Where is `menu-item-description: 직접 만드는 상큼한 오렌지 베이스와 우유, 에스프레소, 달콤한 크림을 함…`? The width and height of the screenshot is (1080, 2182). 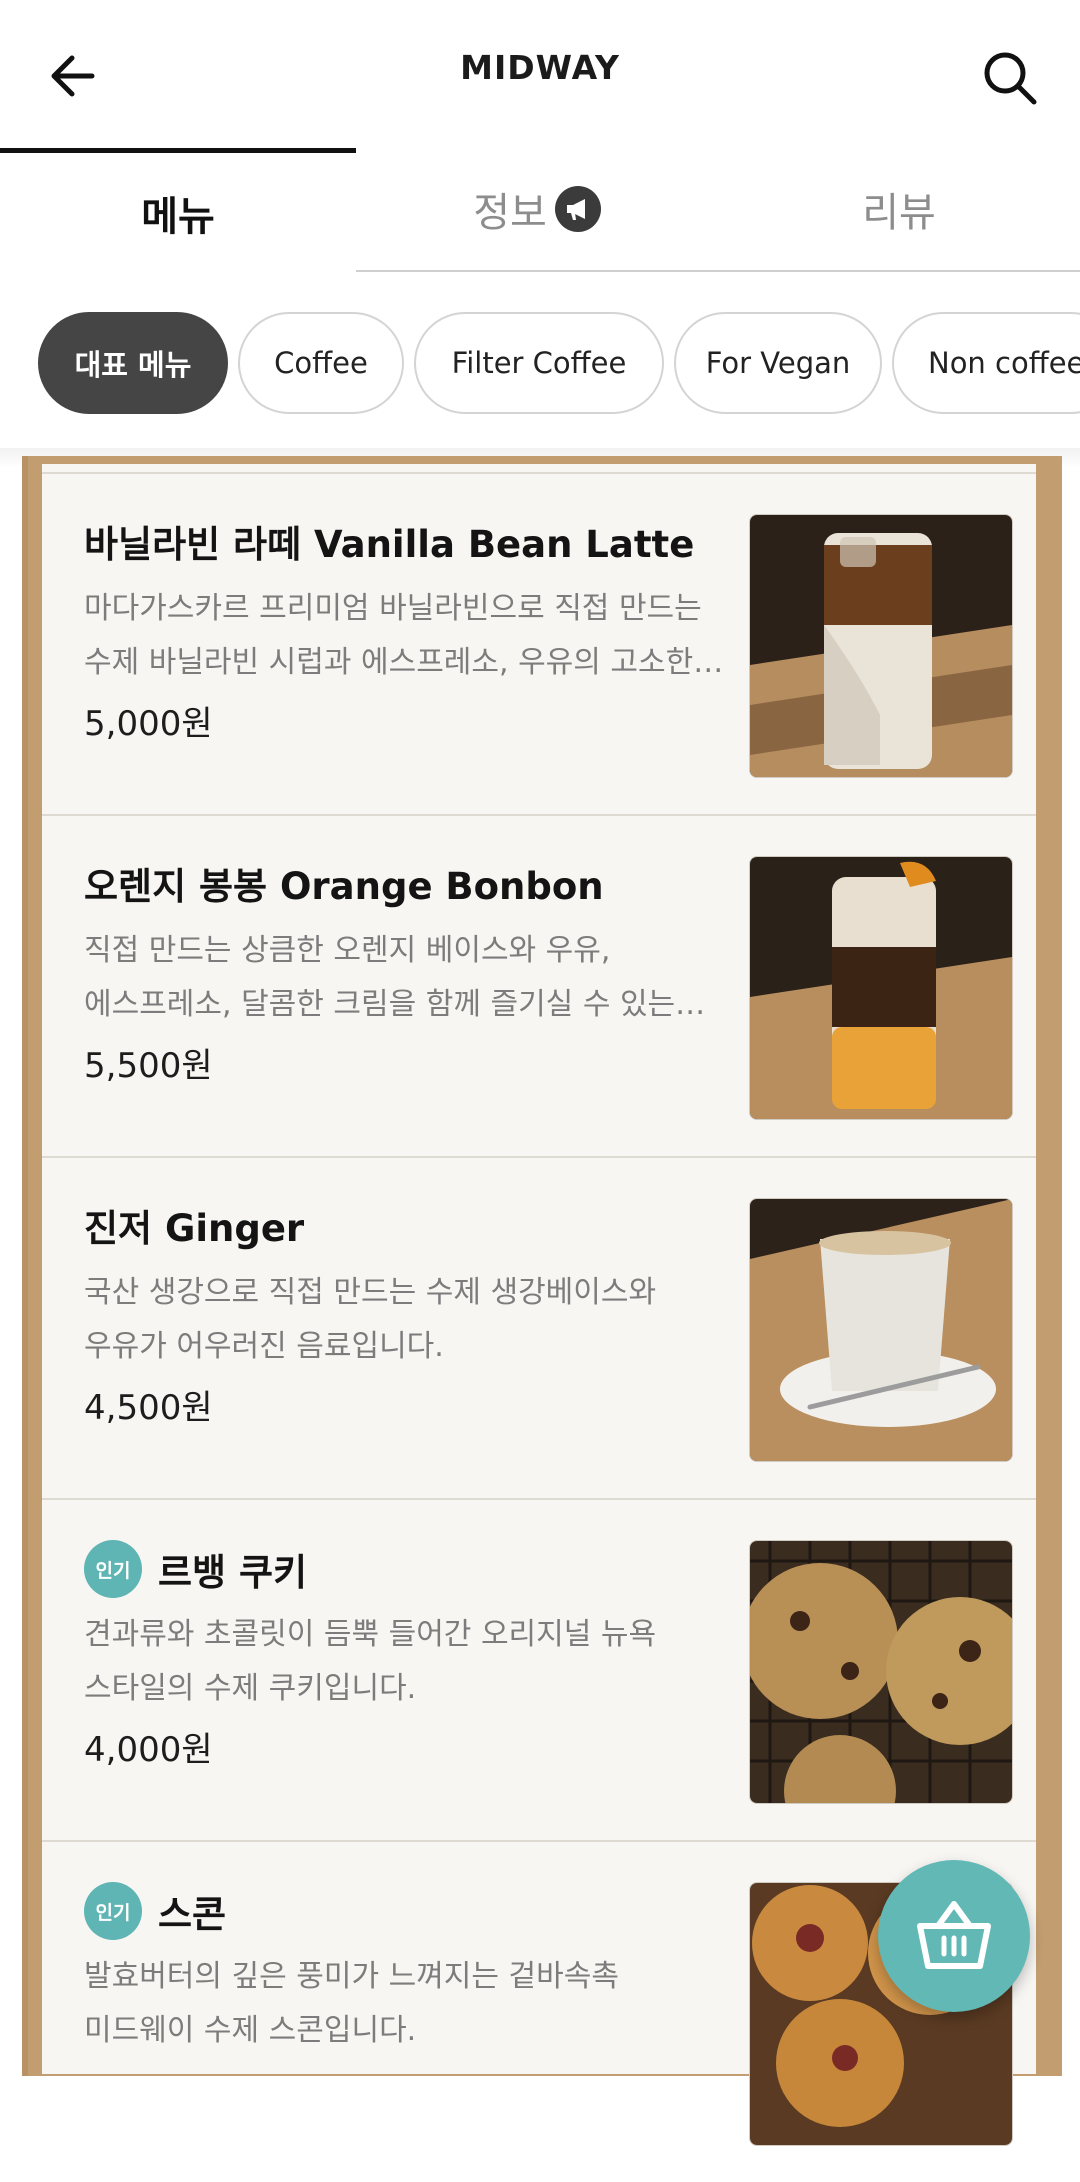 menu-item-description: 직접 만드는 상큼한 오렌지 베이스와 우유, 에스프레소, 달콤한 크림을 함… is located at coordinates (395, 977).